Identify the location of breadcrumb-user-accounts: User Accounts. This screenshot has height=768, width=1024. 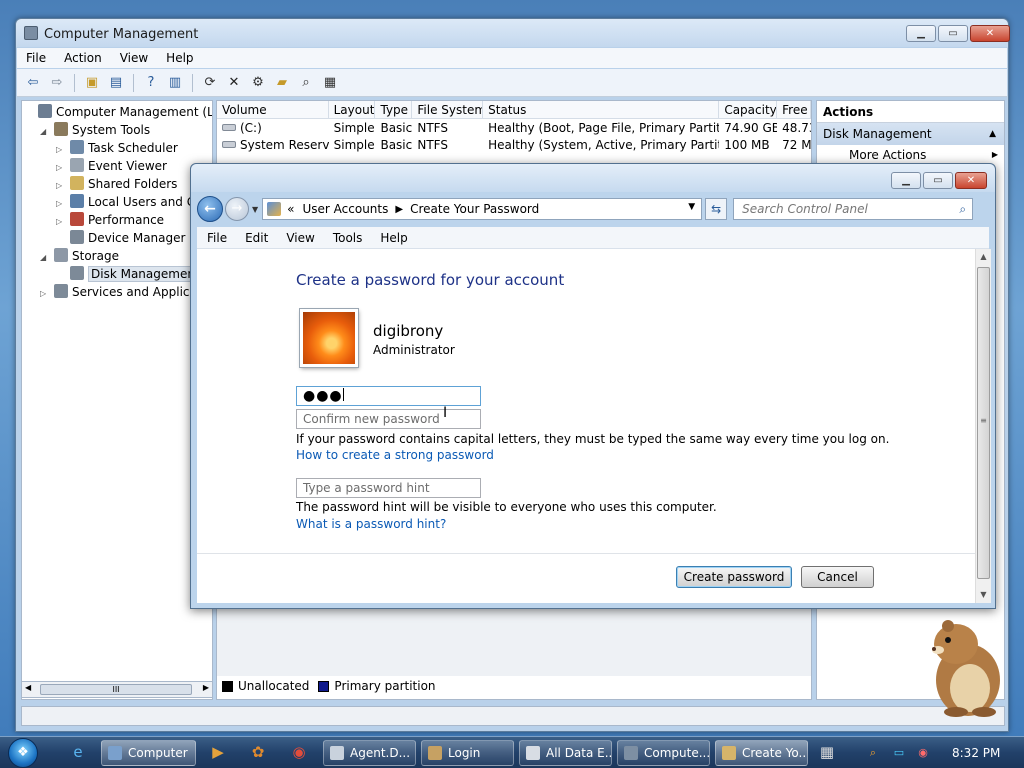
(346, 209).